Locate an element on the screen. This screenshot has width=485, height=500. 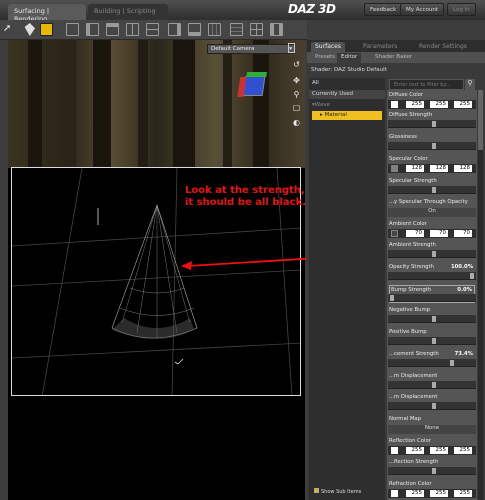
bump-strength-value: 0.0% is located at coordinates (464, 290).